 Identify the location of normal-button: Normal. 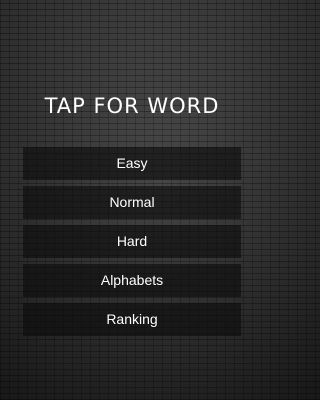
(132, 202).